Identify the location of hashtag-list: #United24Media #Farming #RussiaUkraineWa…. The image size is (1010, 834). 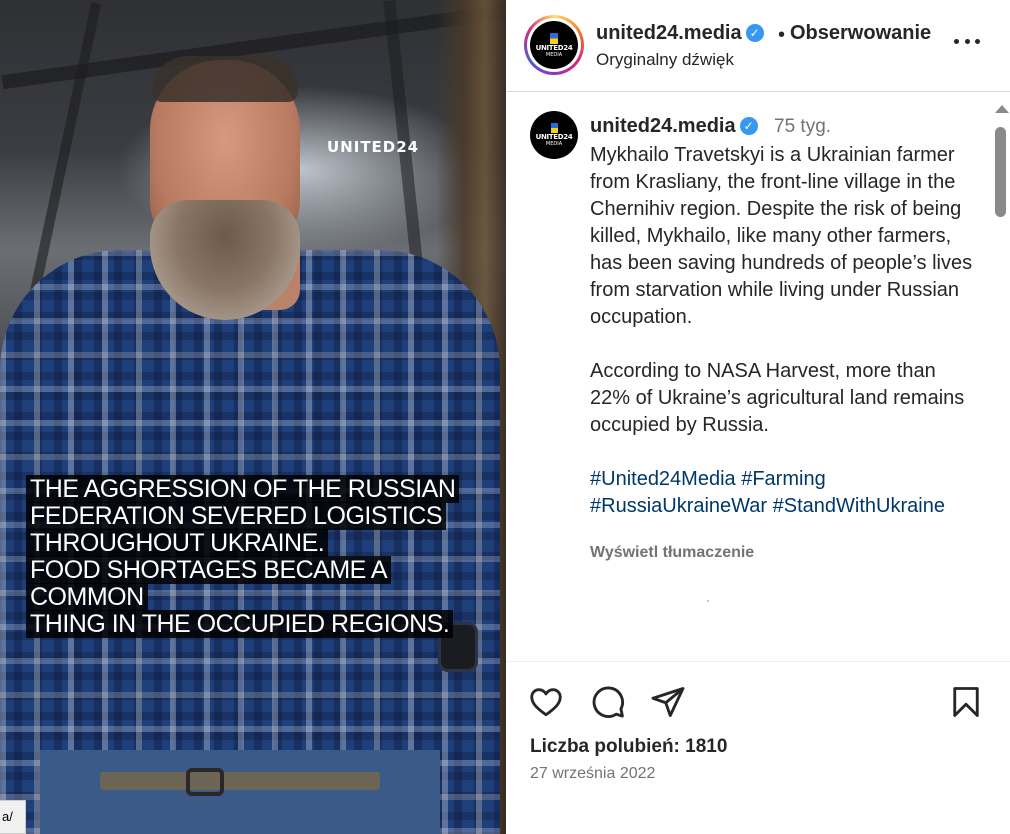
(785, 493).